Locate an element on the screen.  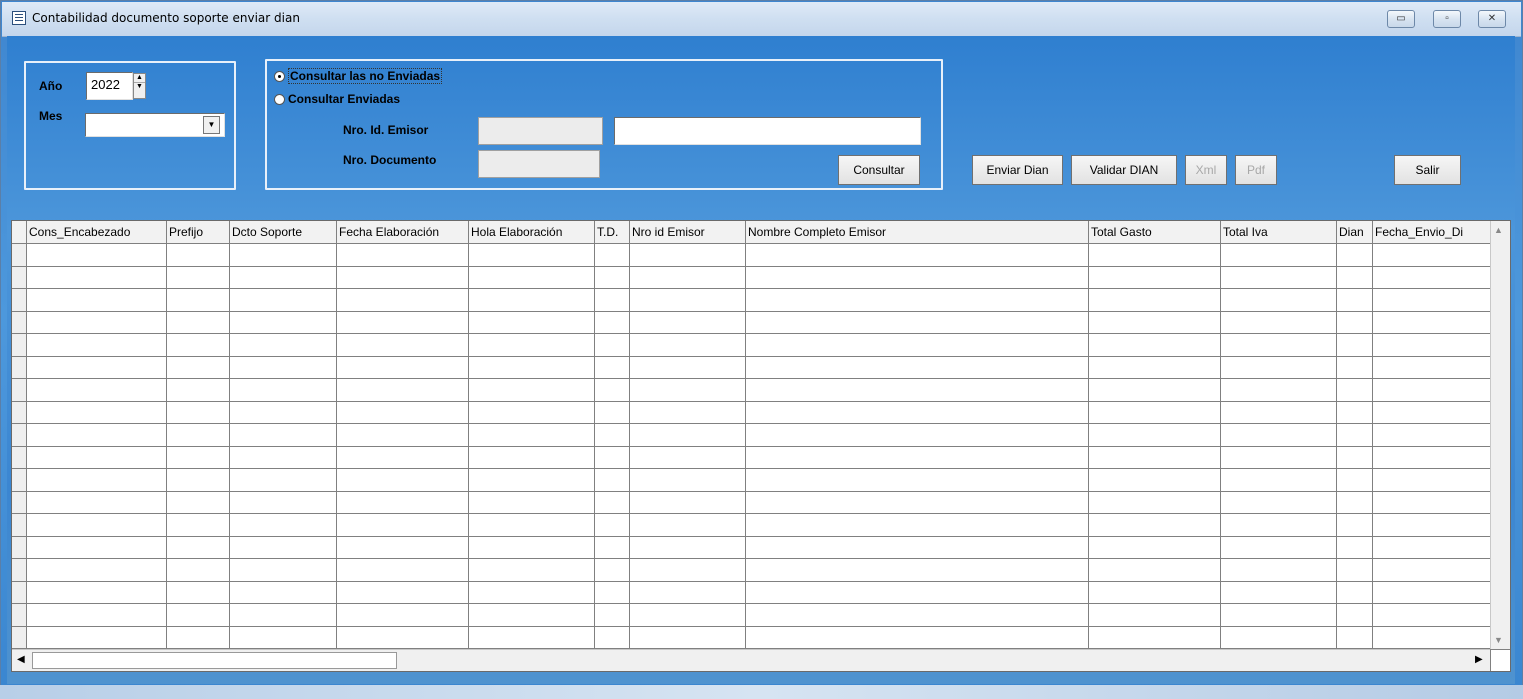
column-header: Fecha_Envio_Di is located at coordinates (1431, 232).